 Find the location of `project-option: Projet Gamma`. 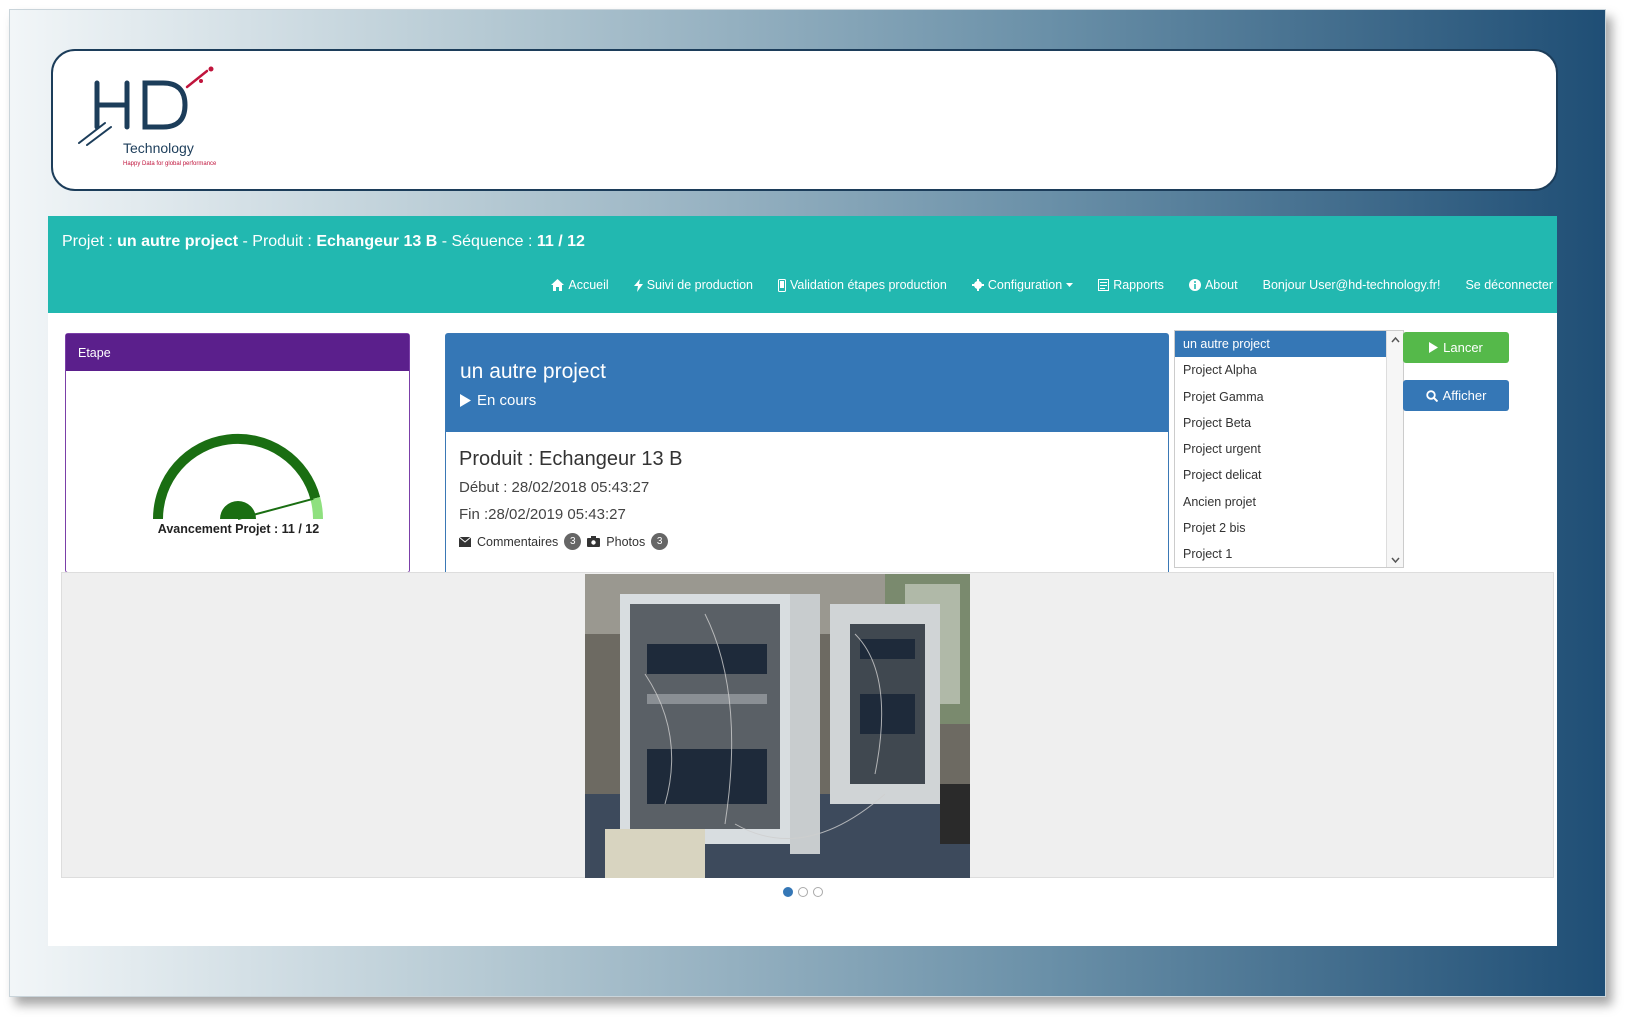

project-option: Projet Gamma is located at coordinates (1289, 397).